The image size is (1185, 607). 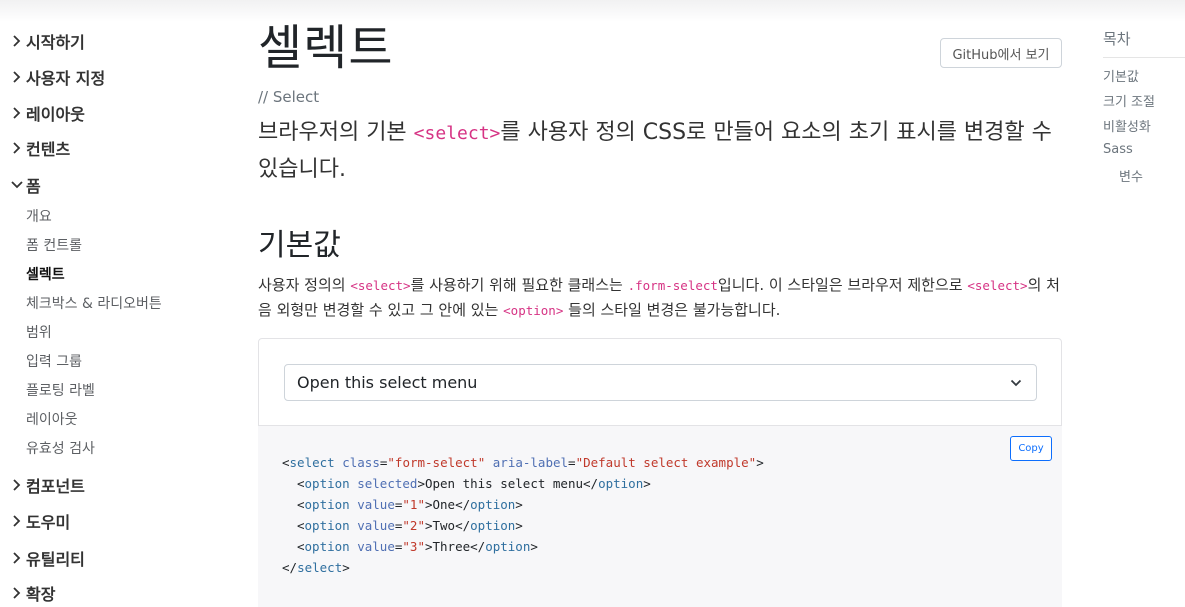 I want to click on sidebar-group-components: 컴포넌트, so click(x=47, y=485).